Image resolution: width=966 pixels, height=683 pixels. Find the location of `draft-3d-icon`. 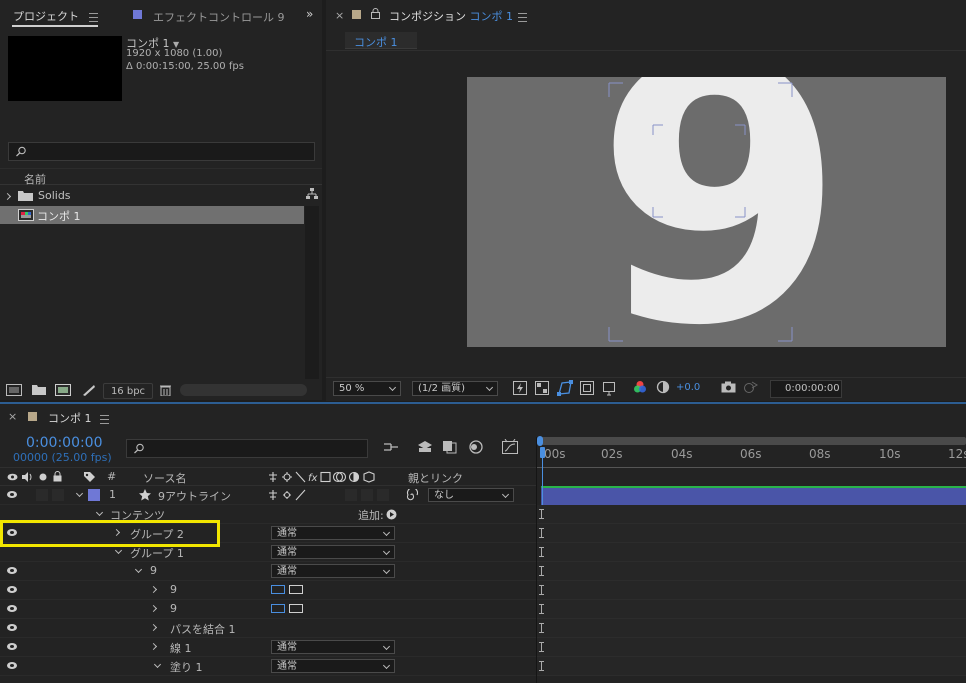

draft-3d-icon is located at coordinates (425, 447).